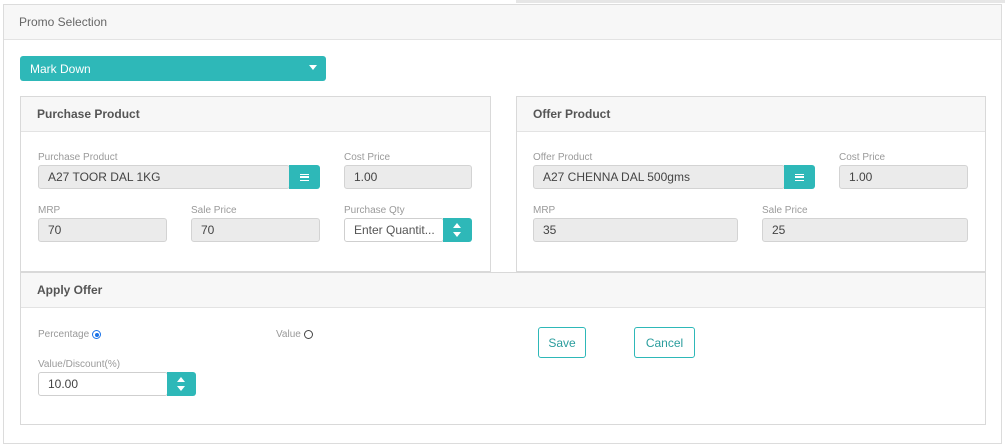  I want to click on value-label: Value, so click(288, 334).